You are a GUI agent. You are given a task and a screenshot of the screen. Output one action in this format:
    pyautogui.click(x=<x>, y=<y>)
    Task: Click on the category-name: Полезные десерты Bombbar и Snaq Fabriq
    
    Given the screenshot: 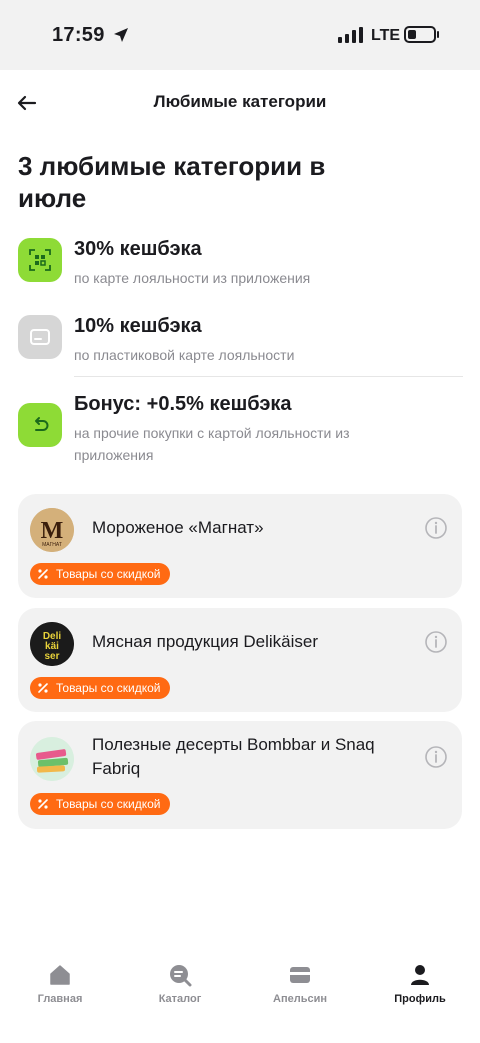 What is the action you would take?
    pyautogui.click(x=233, y=756)
    